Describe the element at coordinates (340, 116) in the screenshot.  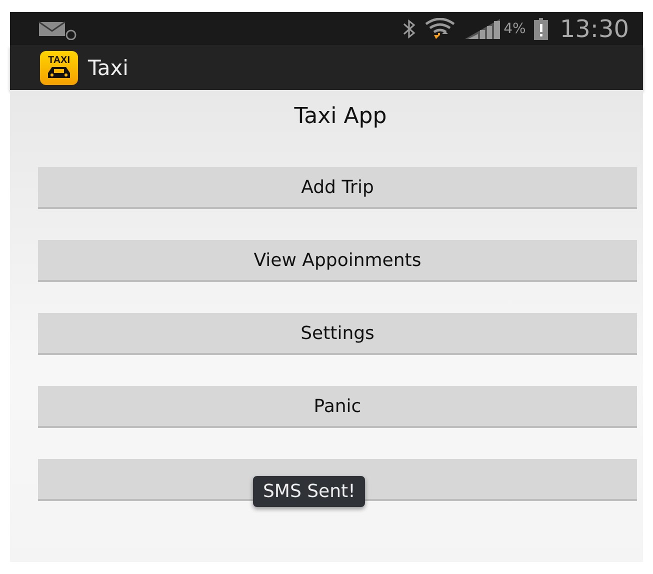
I see `heading: Taxi App` at that location.